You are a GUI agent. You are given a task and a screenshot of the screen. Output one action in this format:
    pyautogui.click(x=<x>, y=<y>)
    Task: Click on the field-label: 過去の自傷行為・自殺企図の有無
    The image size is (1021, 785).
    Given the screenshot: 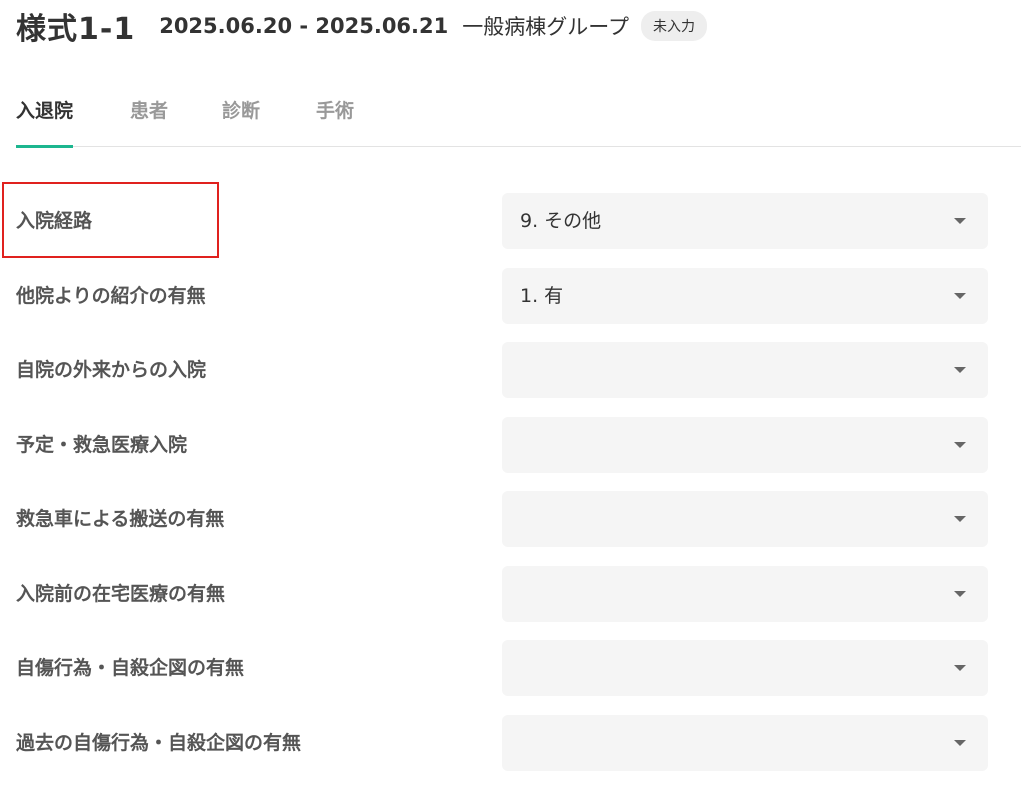 What is the action you would take?
    pyautogui.click(x=159, y=743)
    